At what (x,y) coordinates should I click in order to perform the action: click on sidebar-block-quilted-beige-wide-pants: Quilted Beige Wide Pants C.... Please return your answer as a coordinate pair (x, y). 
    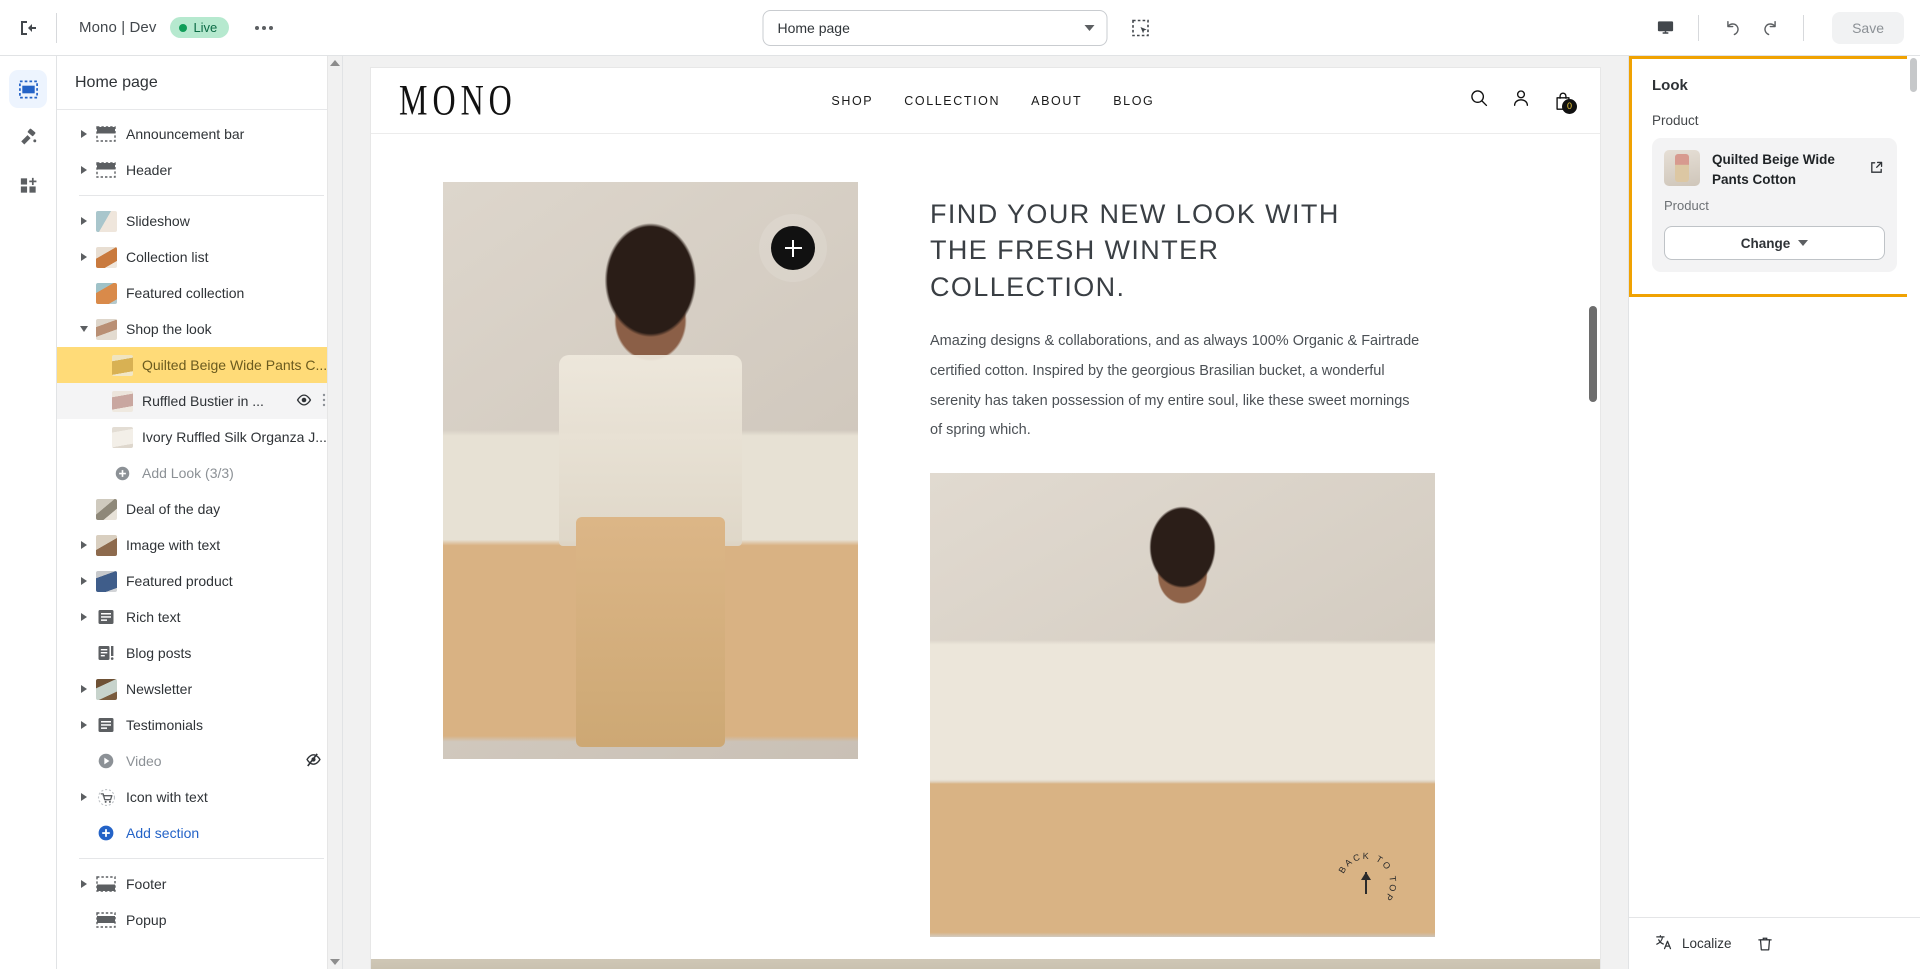
    Looking at the image, I should click on (199, 365).